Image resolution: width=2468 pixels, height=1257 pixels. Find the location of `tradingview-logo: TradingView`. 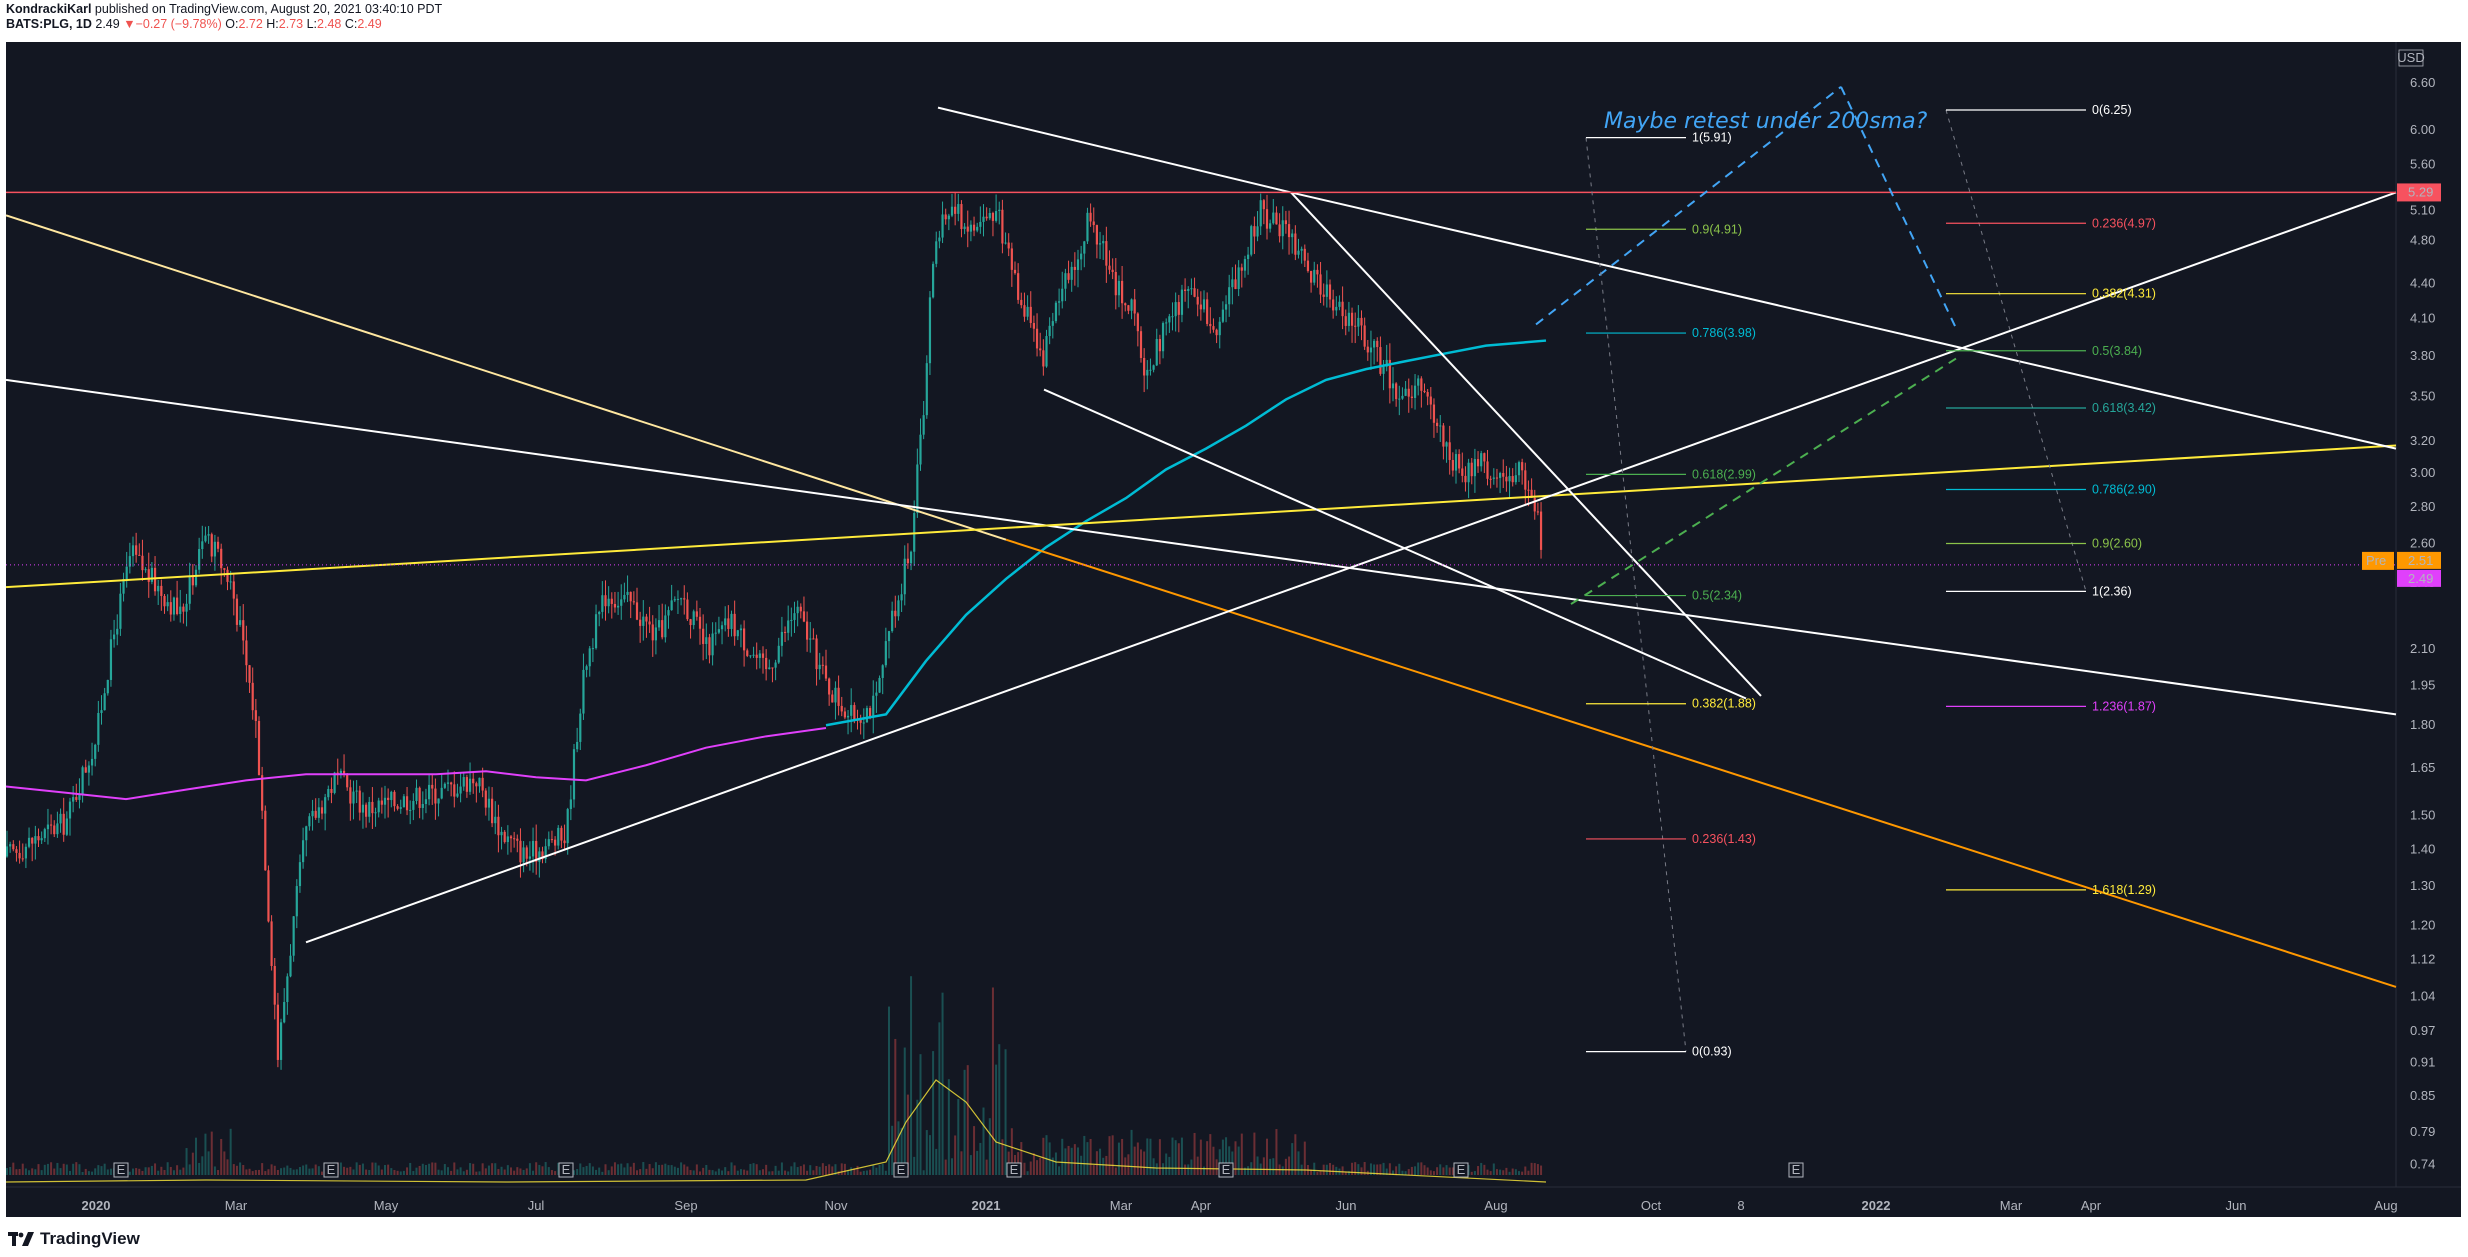

tradingview-logo: TradingView is located at coordinates (74, 1239).